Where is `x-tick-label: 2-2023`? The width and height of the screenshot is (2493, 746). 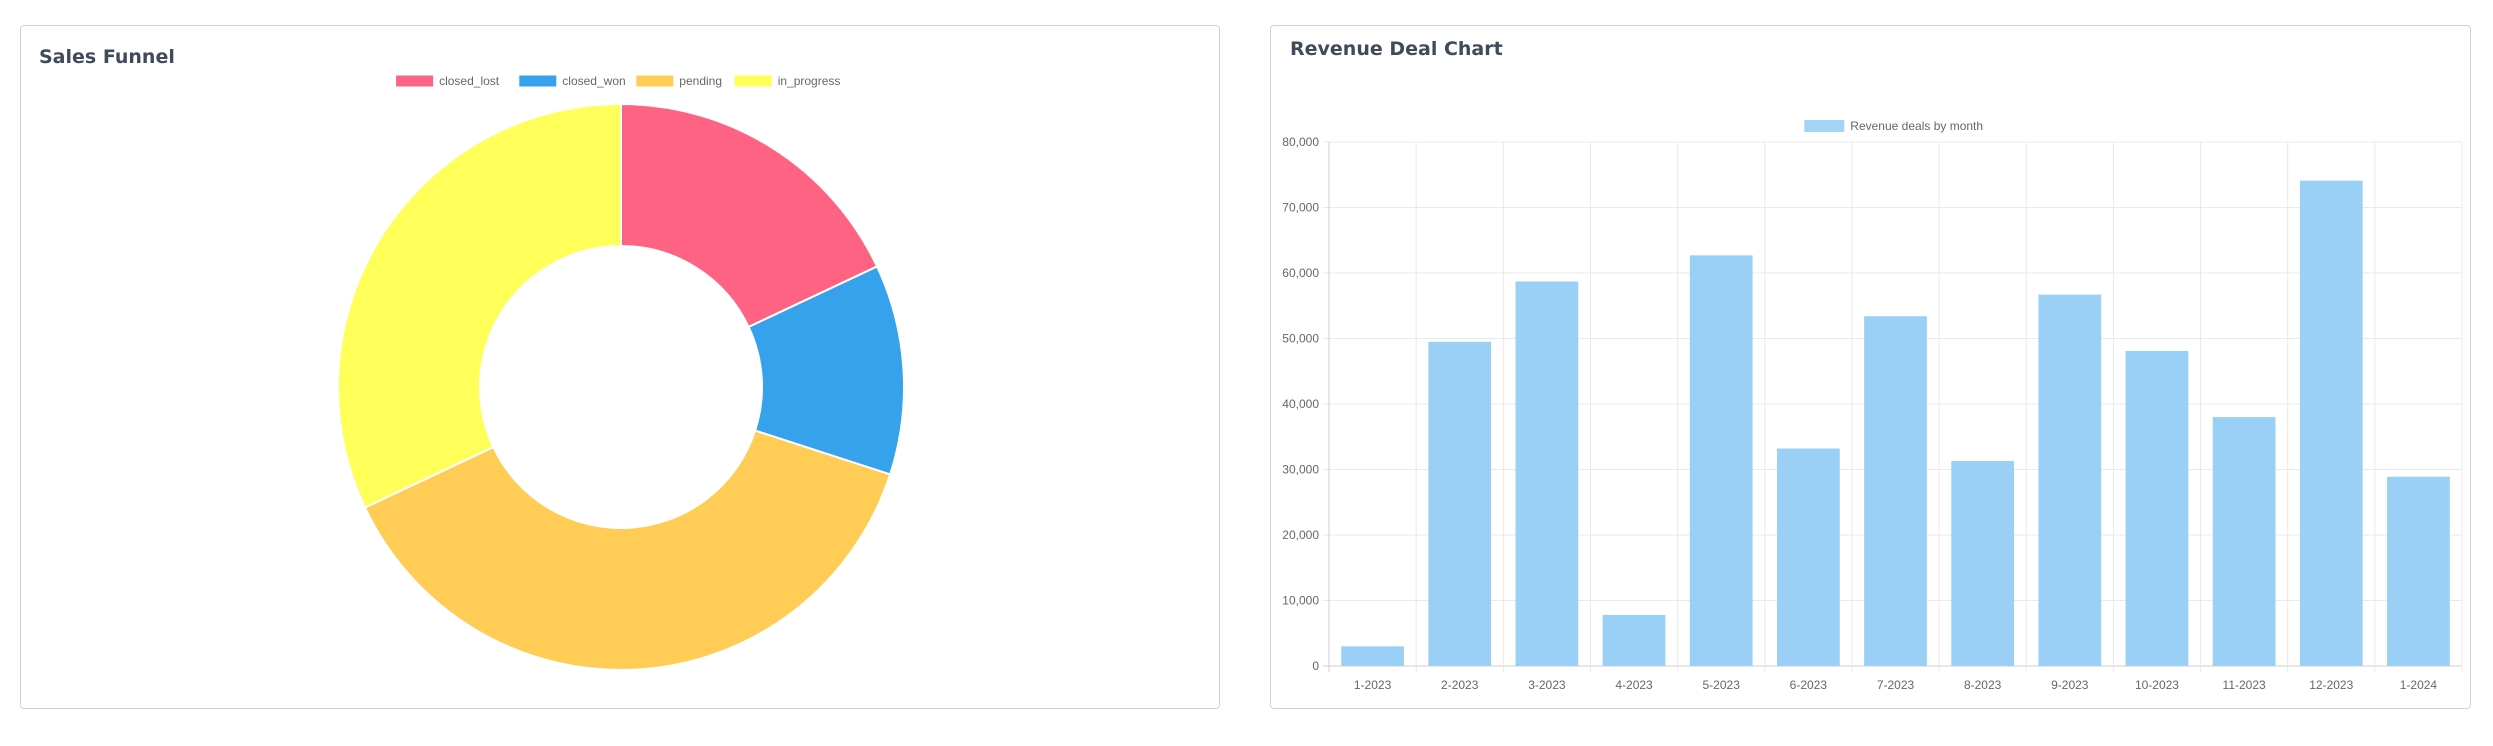 x-tick-label: 2-2023 is located at coordinates (1460, 685).